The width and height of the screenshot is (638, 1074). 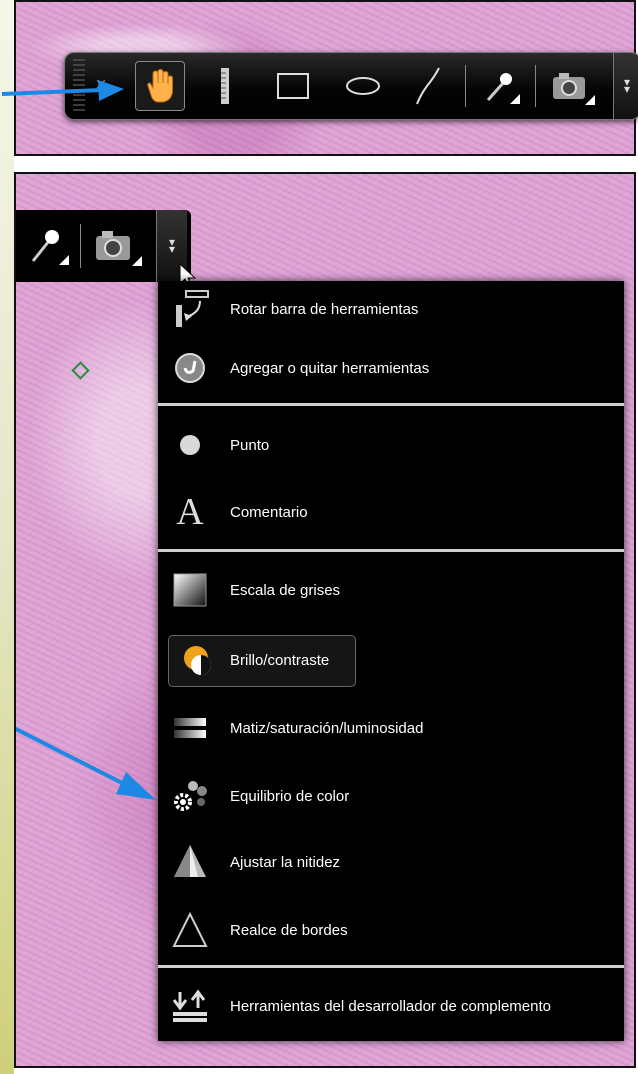 What do you see at coordinates (190, 590) in the screenshot?
I see `grayscale-icon` at bounding box center [190, 590].